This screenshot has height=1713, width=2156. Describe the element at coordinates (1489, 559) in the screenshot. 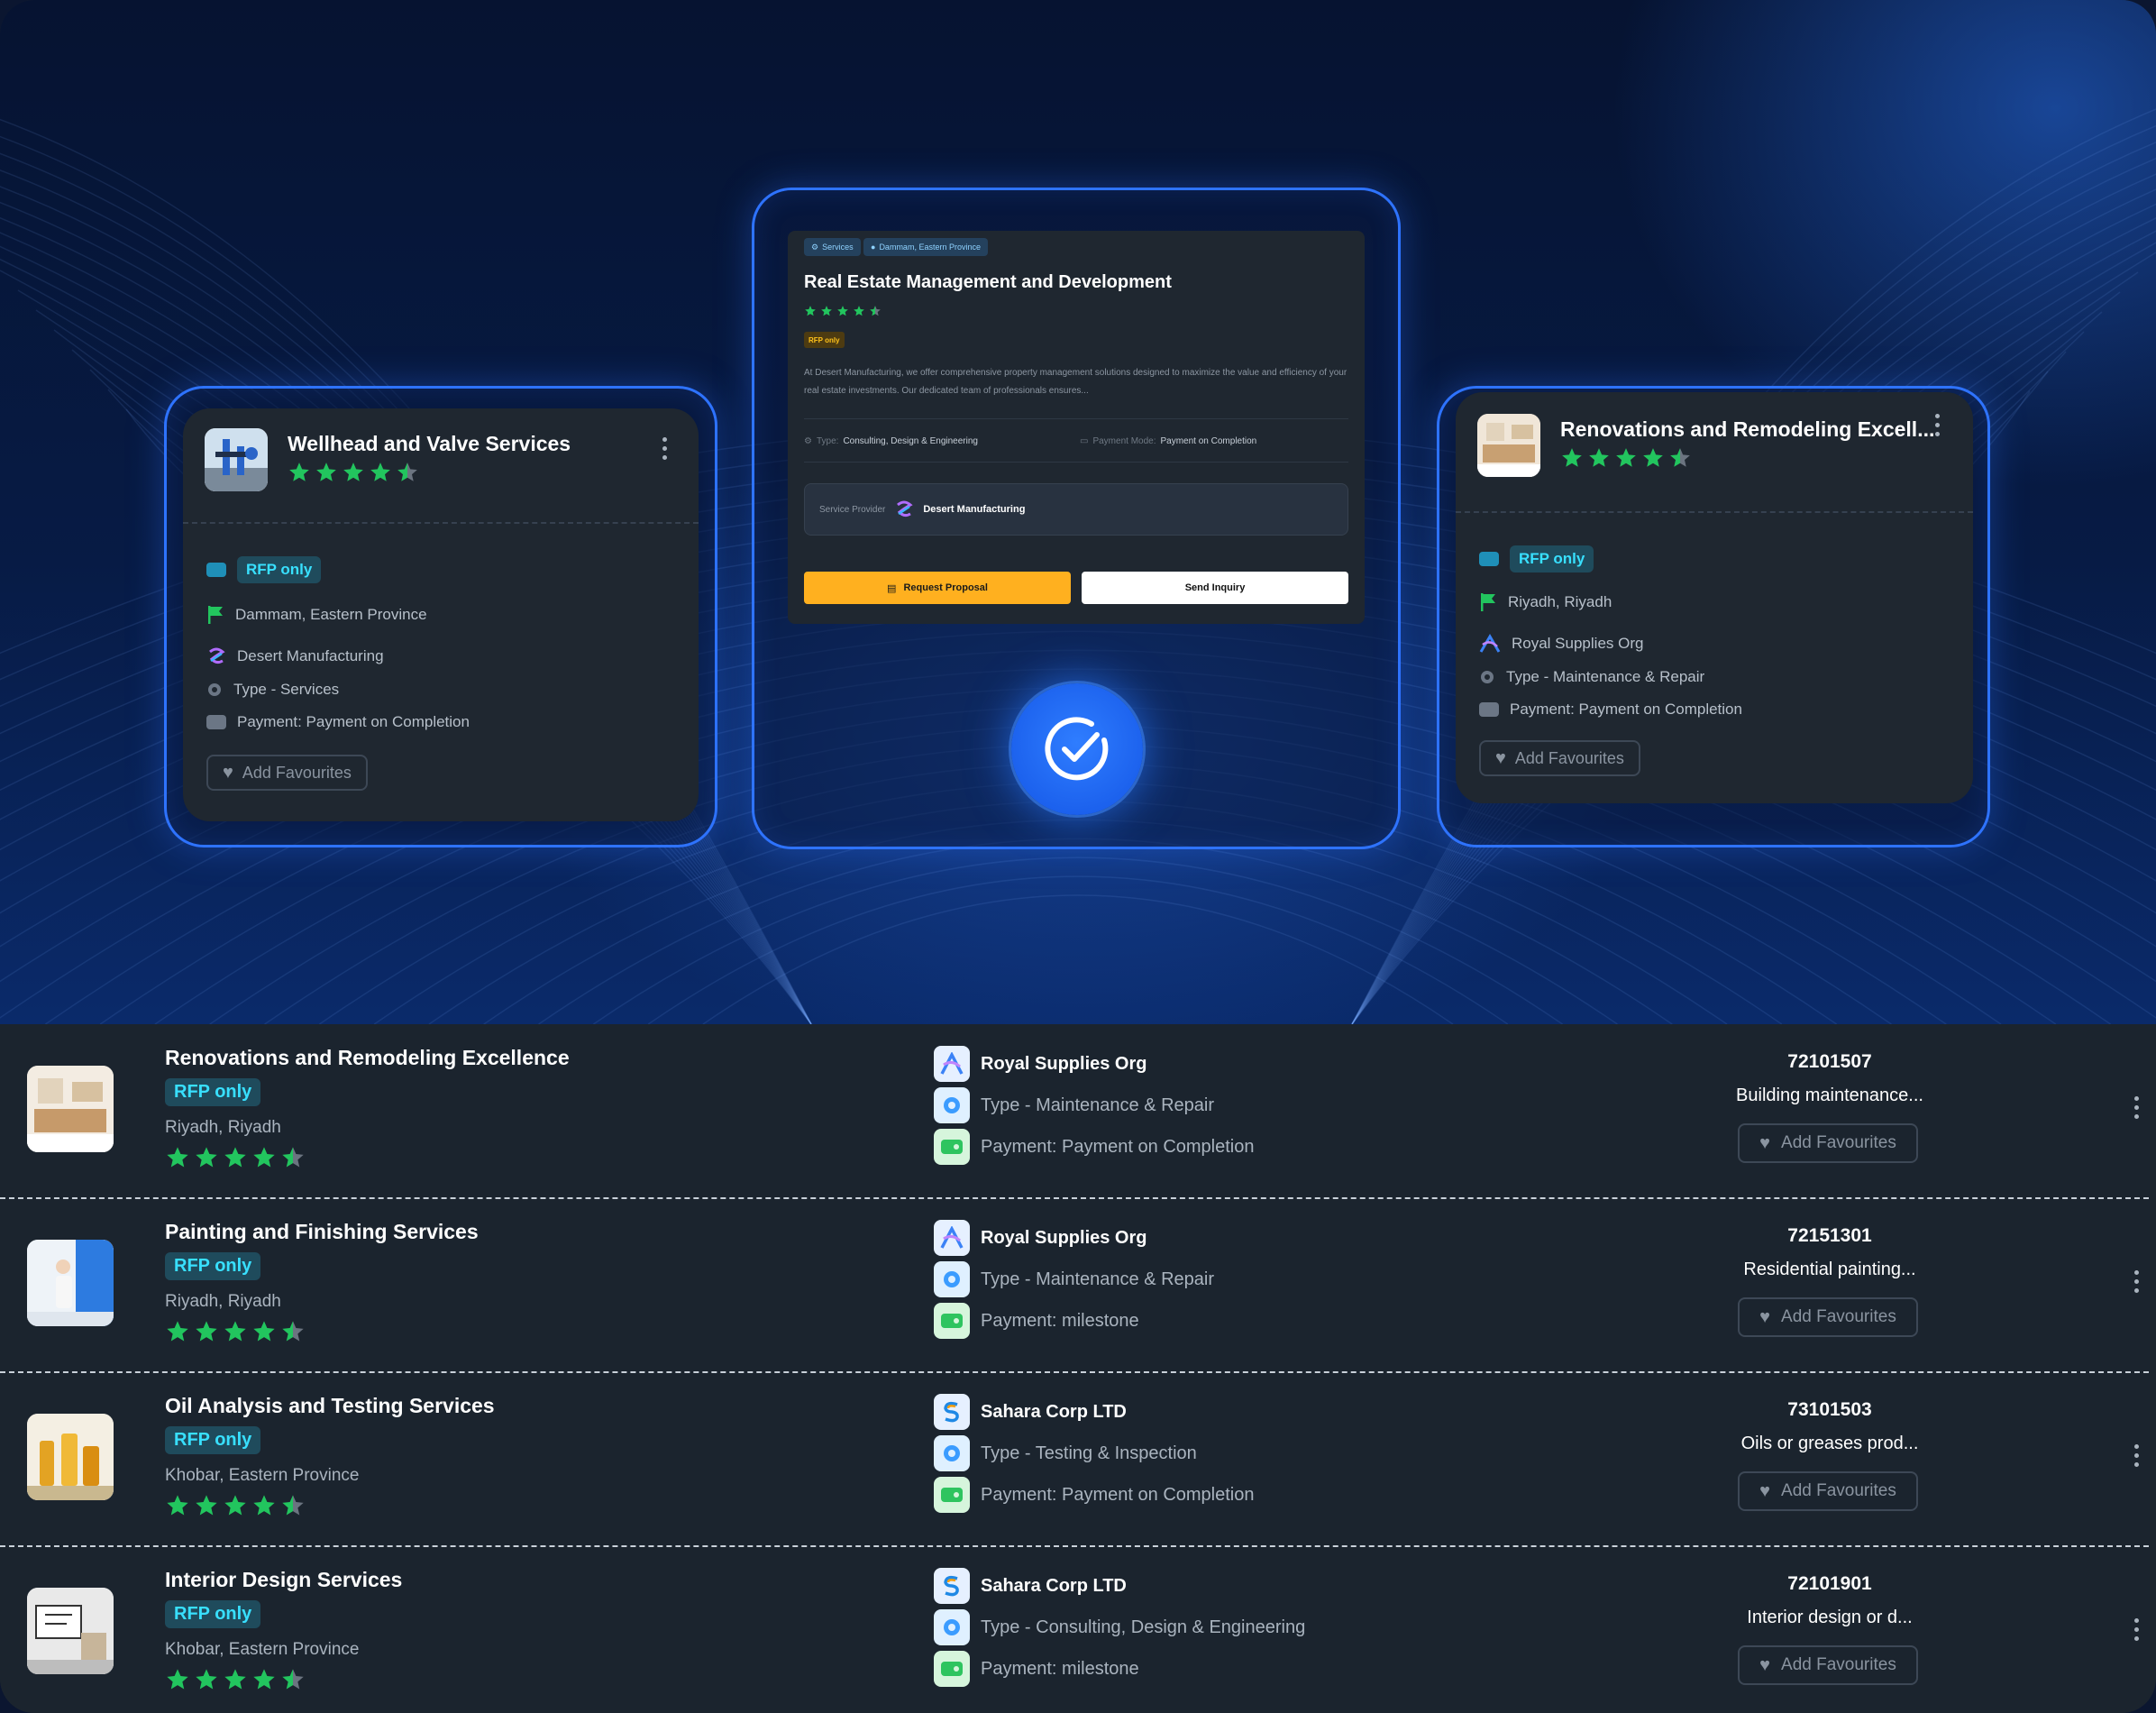

I see `wallet-icon` at that location.